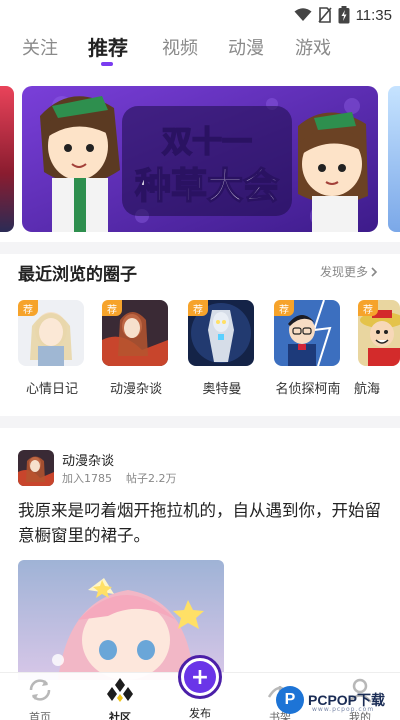 The height and width of the screenshot is (720, 400). Describe the element at coordinates (207, 186) in the screenshot. I see `banner-title-line2: 种草大会` at that location.